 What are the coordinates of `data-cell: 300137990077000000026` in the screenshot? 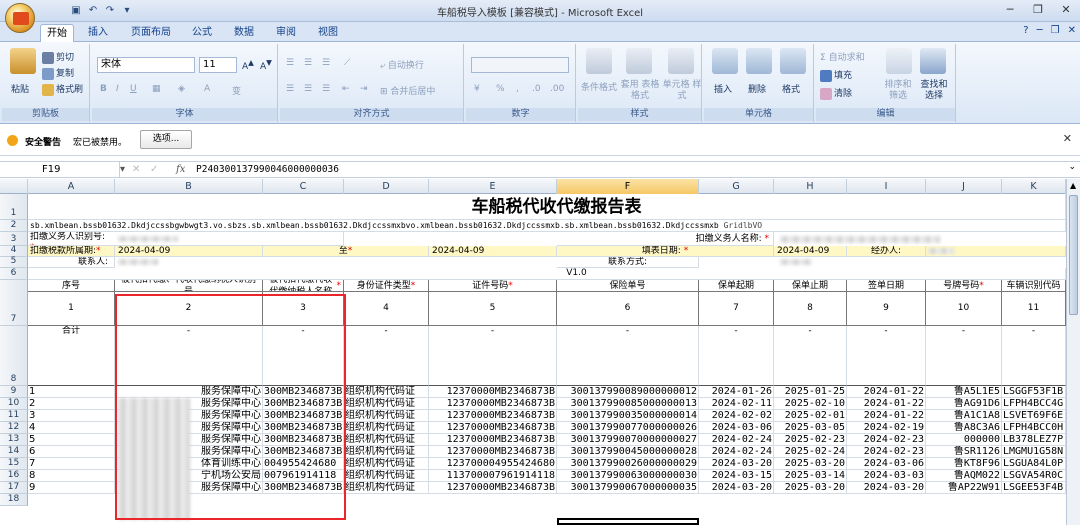 It's located at (628, 428).